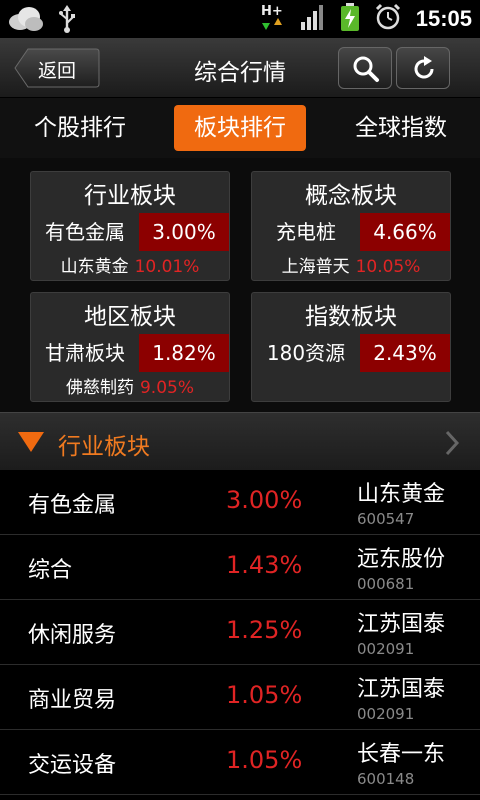  I want to click on search-button, so click(365, 68).